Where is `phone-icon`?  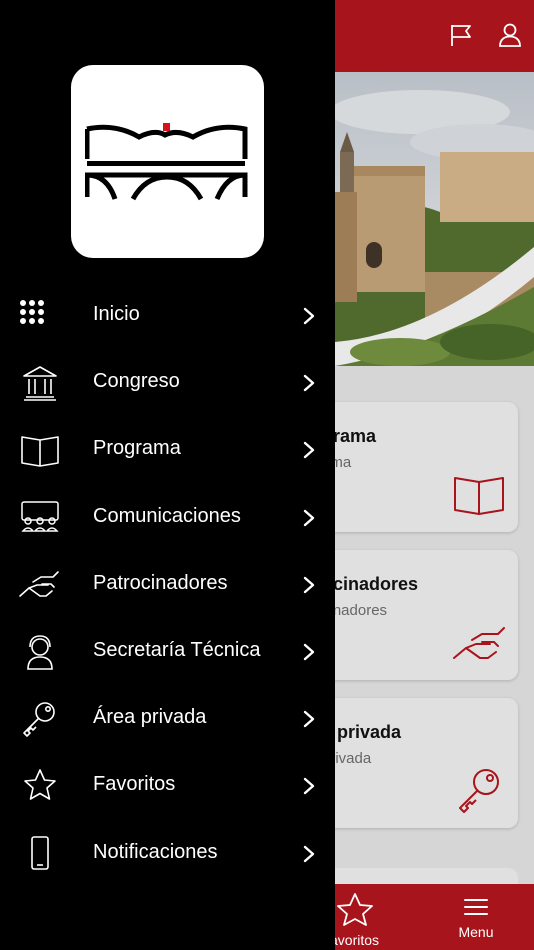 phone-icon is located at coordinates (40, 852).